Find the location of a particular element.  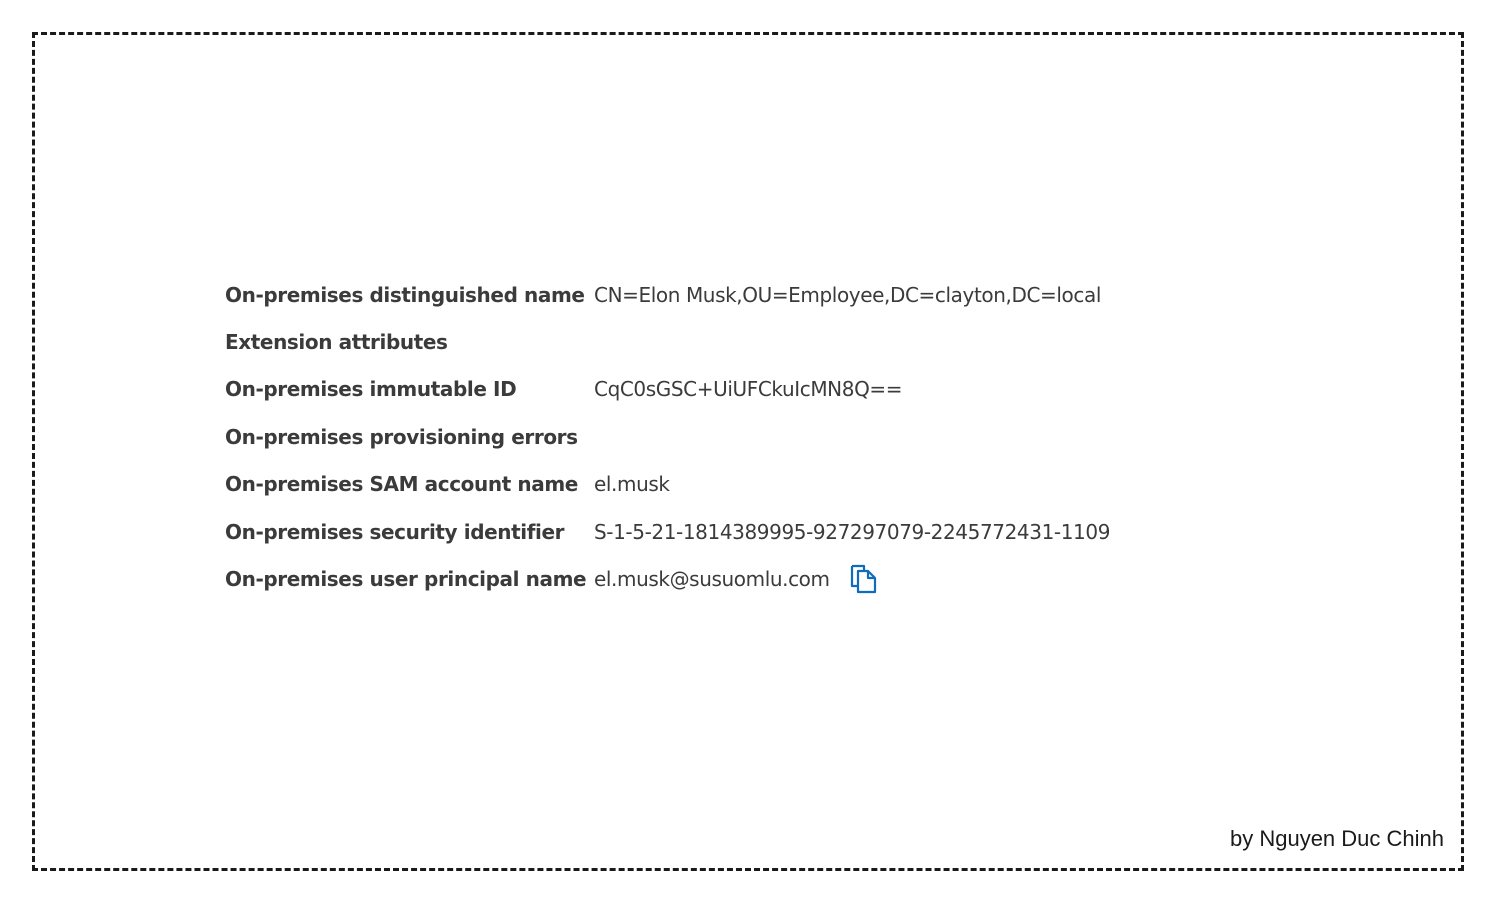

property-value: el.musk@susuomlu.com is located at coordinates (712, 579).